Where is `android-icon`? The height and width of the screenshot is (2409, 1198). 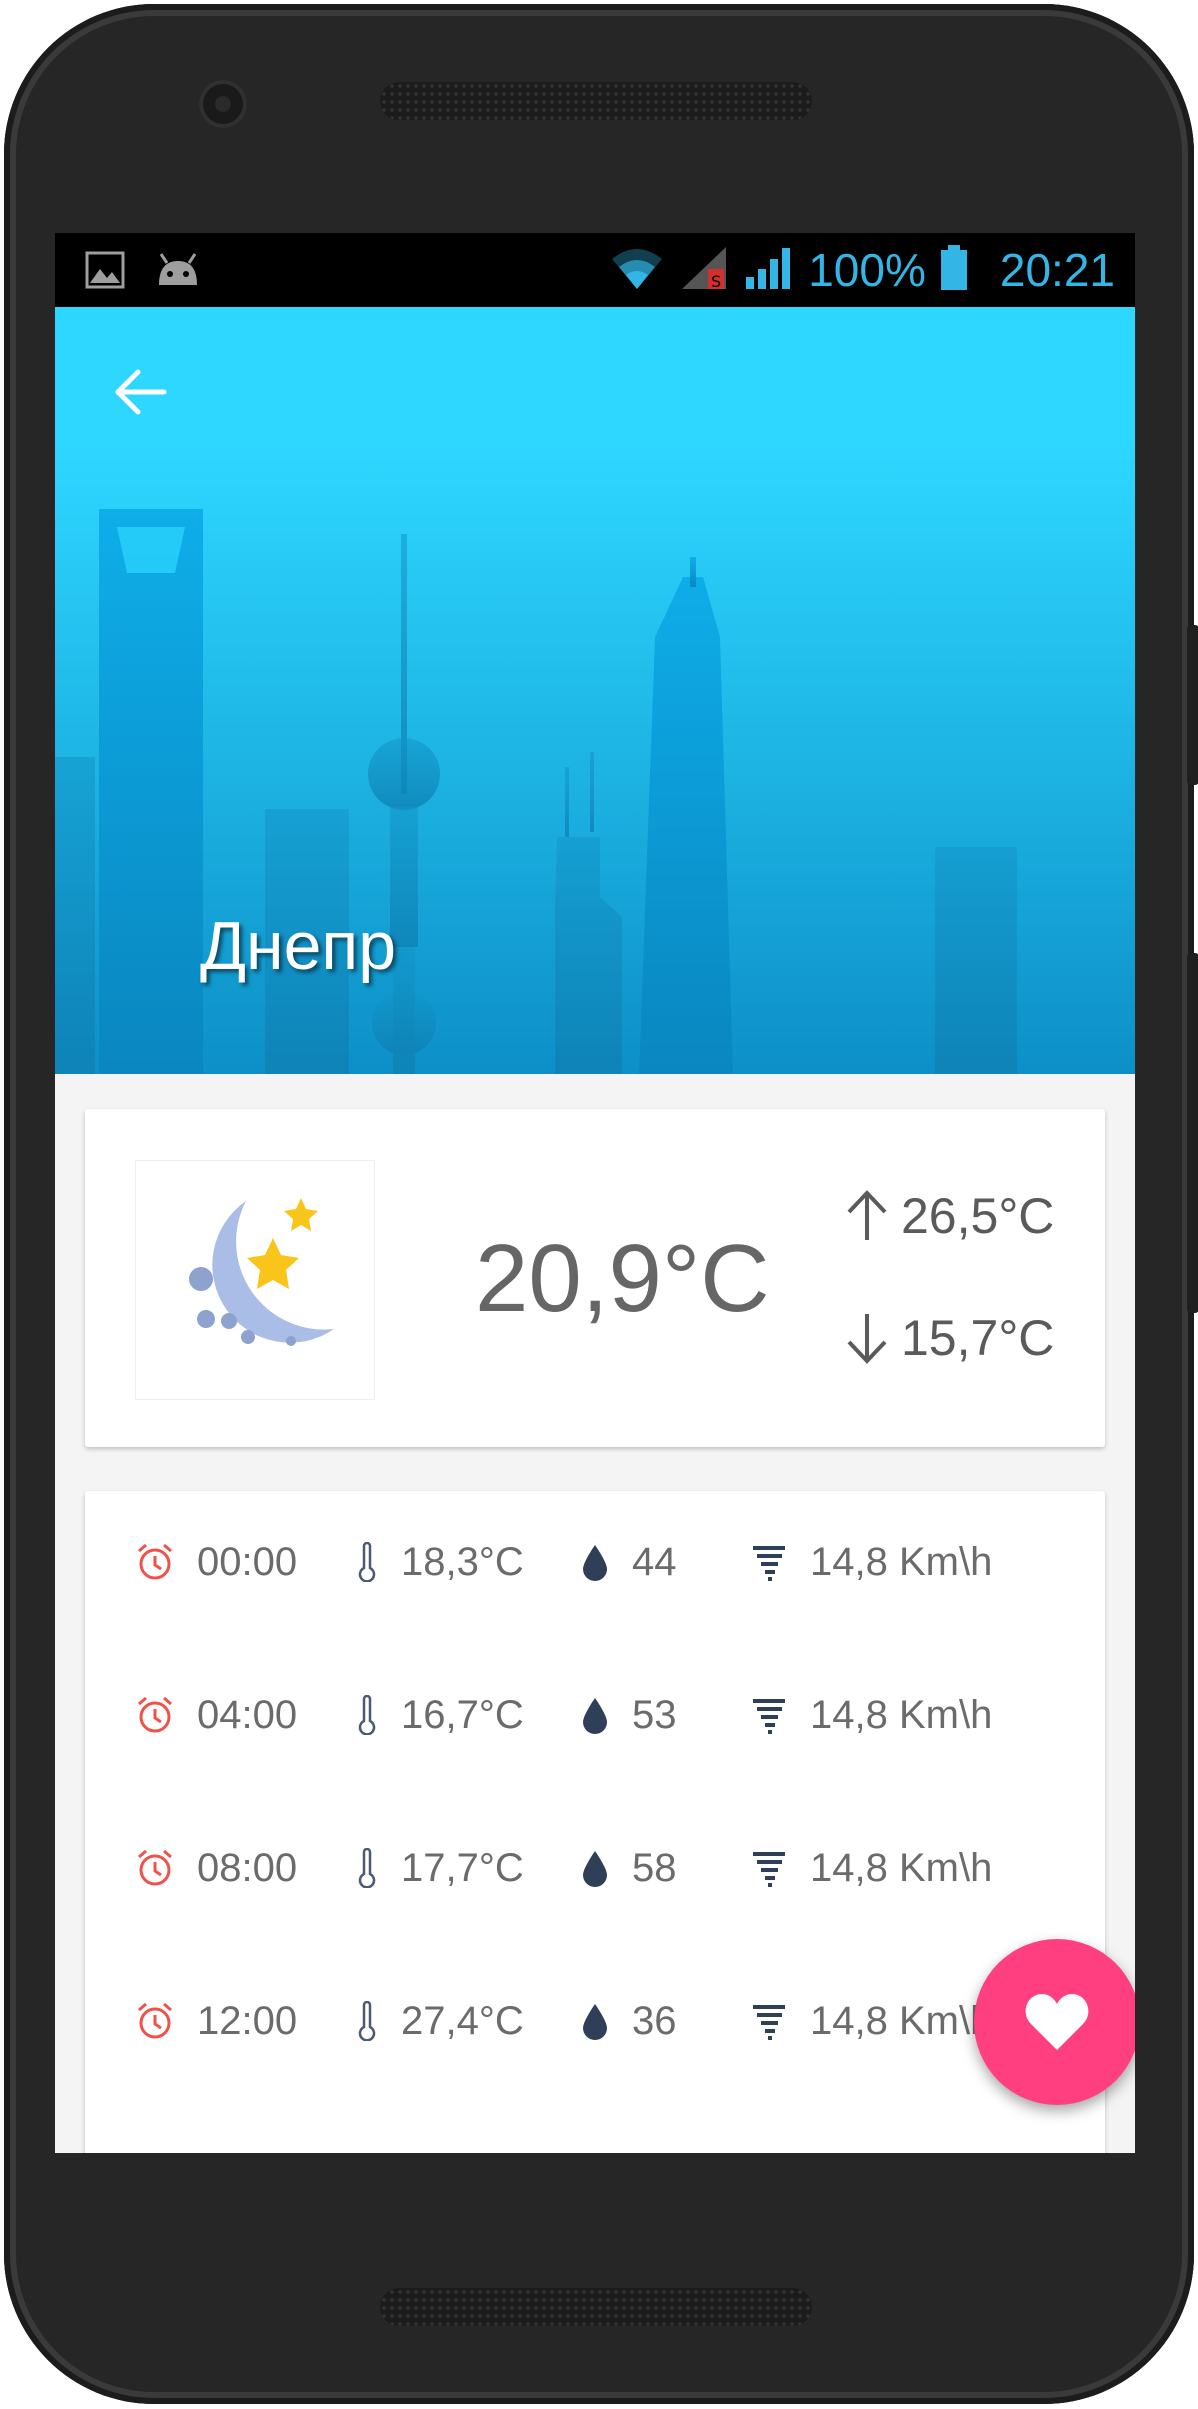 android-icon is located at coordinates (178, 272).